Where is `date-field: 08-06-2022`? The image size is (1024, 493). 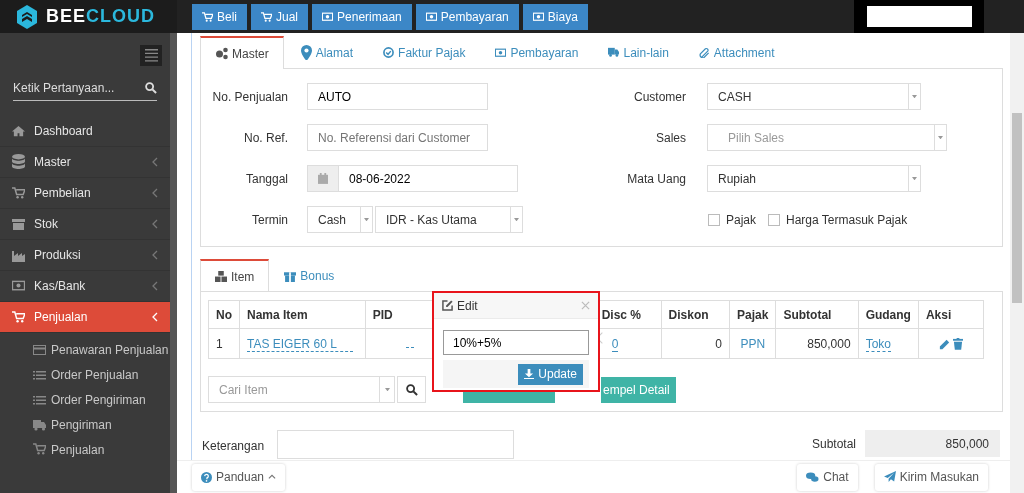
date-field: 08-06-2022 is located at coordinates (428, 178).